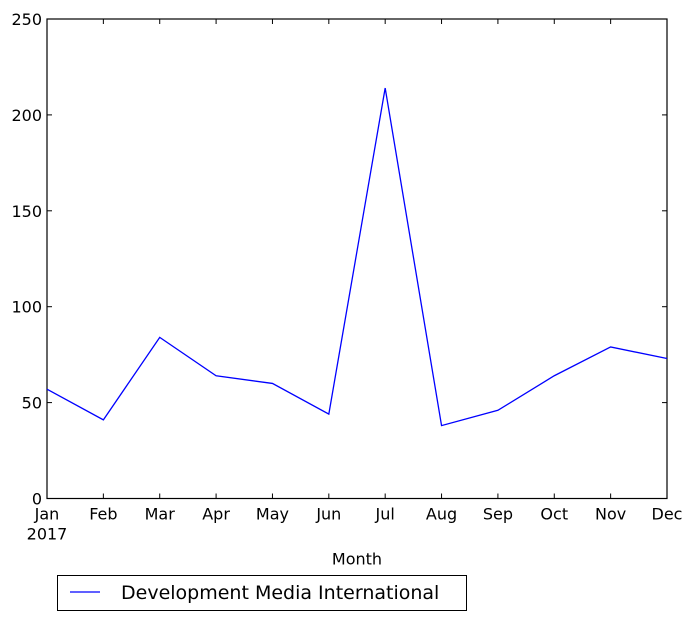  Describe the element at coordinates (610, 514) in the screenshot. I see `x-tick-label: Nov` at that location.